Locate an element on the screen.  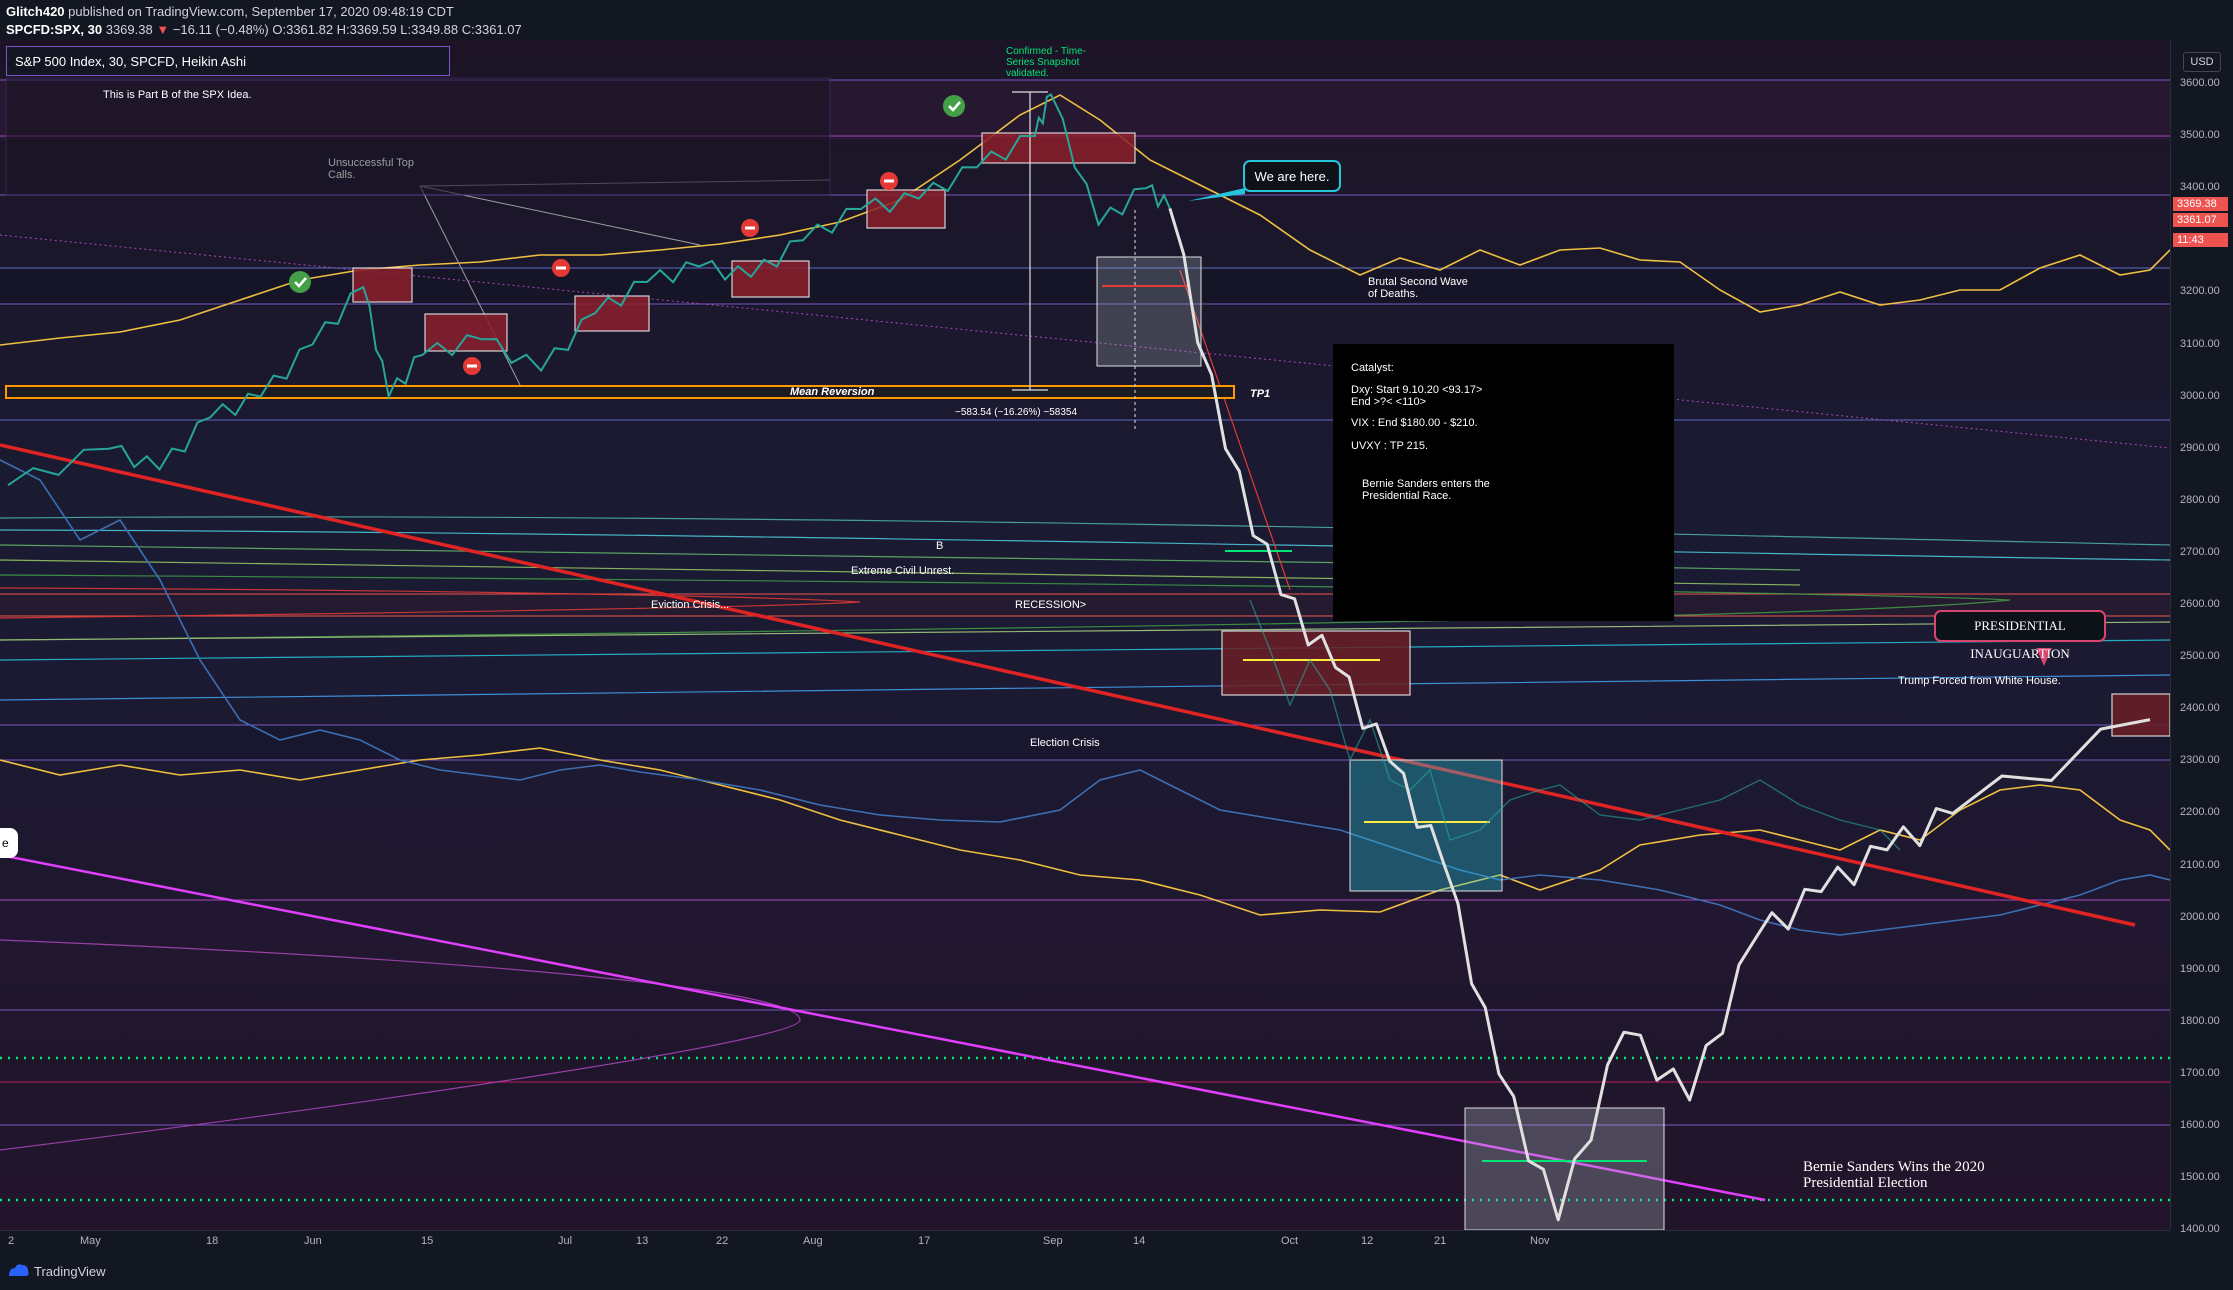
time-axis-label: Jun is located at coordinates (313, 1241).